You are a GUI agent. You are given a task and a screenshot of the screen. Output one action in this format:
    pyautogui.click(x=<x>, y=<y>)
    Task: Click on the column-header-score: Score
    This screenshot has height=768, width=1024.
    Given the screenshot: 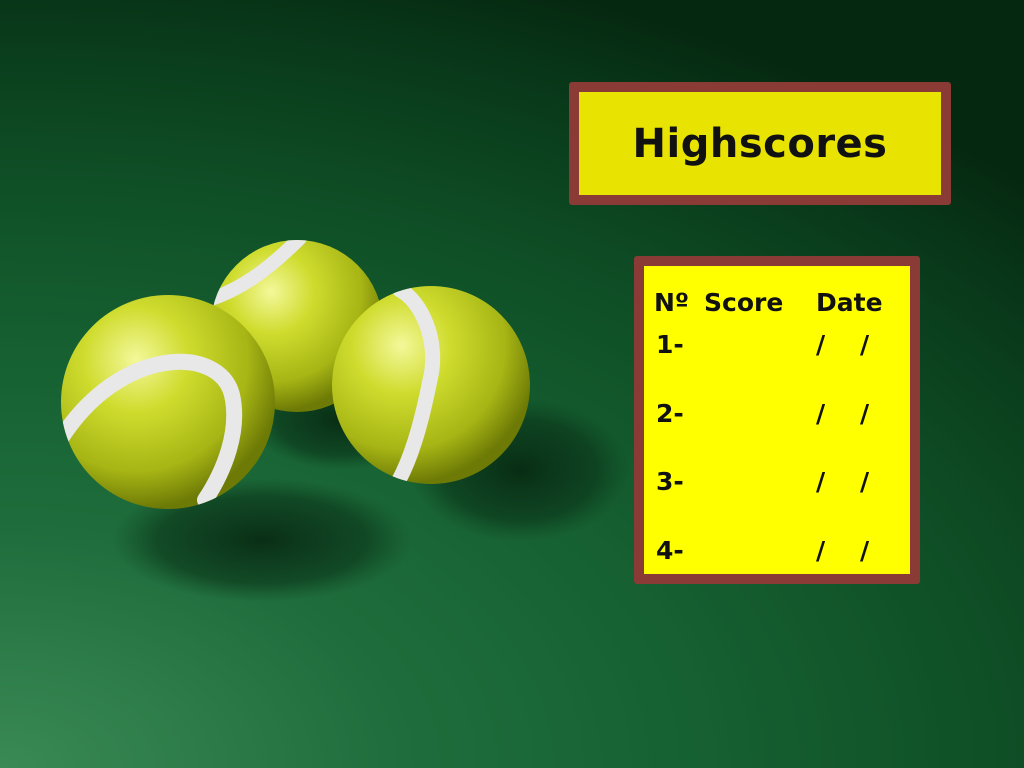 What is the action you would take?
    pyautogui.click(x=744, y=302)
    